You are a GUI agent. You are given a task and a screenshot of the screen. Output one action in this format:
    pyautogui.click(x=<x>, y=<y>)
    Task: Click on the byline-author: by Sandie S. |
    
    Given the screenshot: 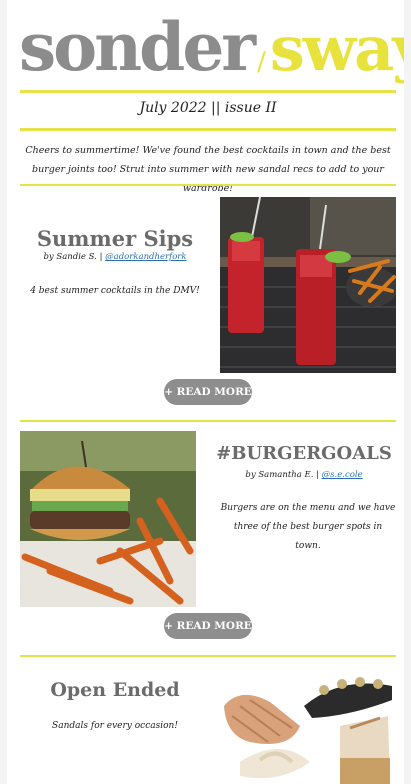 What is the action you would take?
    pyautogui.click(x=74, y=257)
    